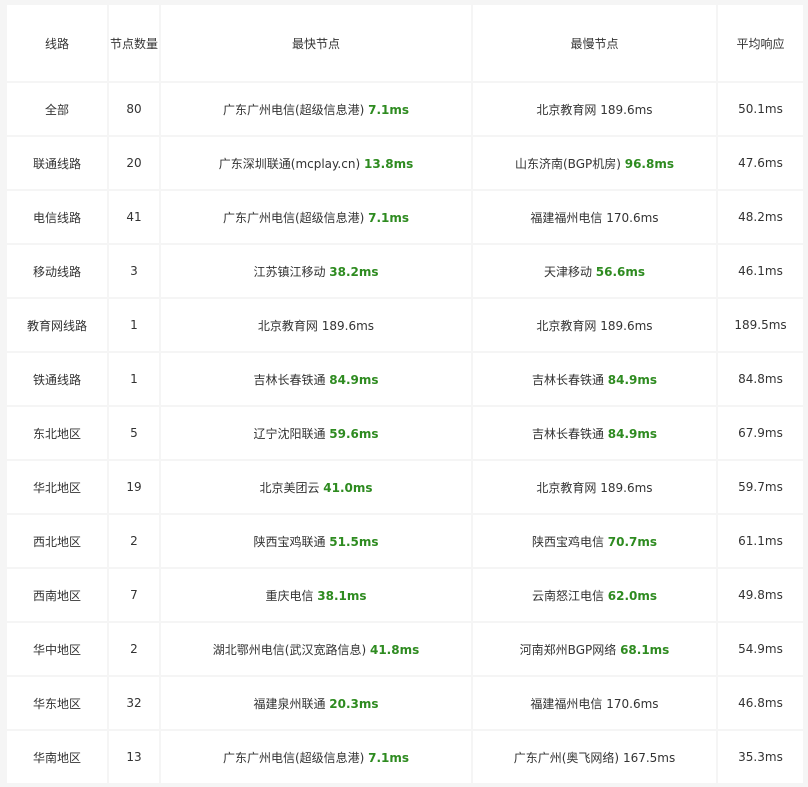  Describe the element at coordinates (57, 703) in the screenshot. I see `cell-line: 华东地区` at that location.